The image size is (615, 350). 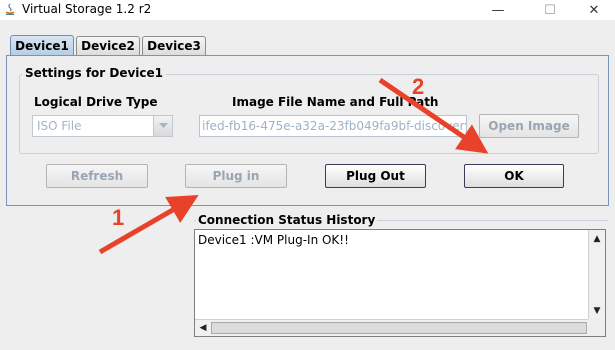 What do you see at coordinates (273, 240) in the screenshot?
I see `status-line: Device1 :VM Plug-In OK!!` at bounding box center [273, 240].